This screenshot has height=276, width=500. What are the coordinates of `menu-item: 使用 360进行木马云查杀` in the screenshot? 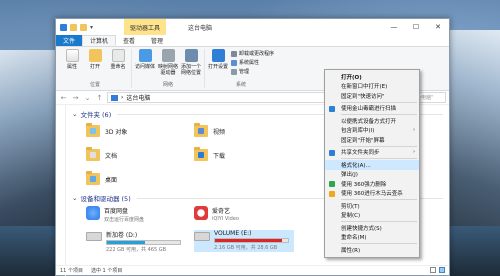 It's located at (372, 194).